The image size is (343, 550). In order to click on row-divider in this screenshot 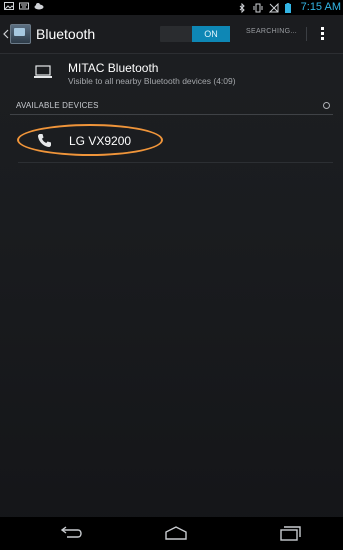, I will do `click(175, 162)`.